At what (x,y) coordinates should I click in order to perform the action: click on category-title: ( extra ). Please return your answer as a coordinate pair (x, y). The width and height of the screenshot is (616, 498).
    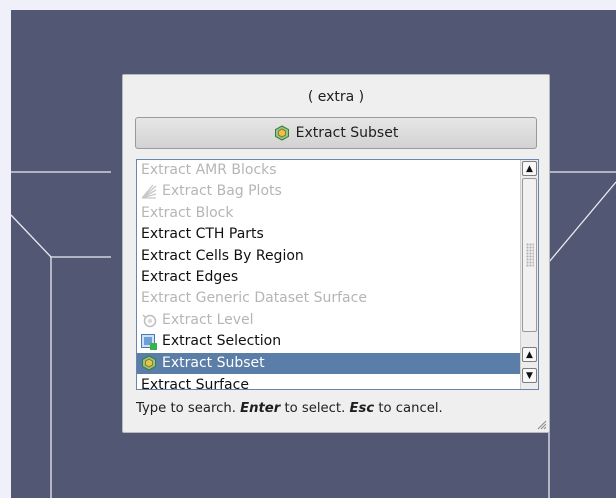
    Looking at the image, I should click on (336, 97).